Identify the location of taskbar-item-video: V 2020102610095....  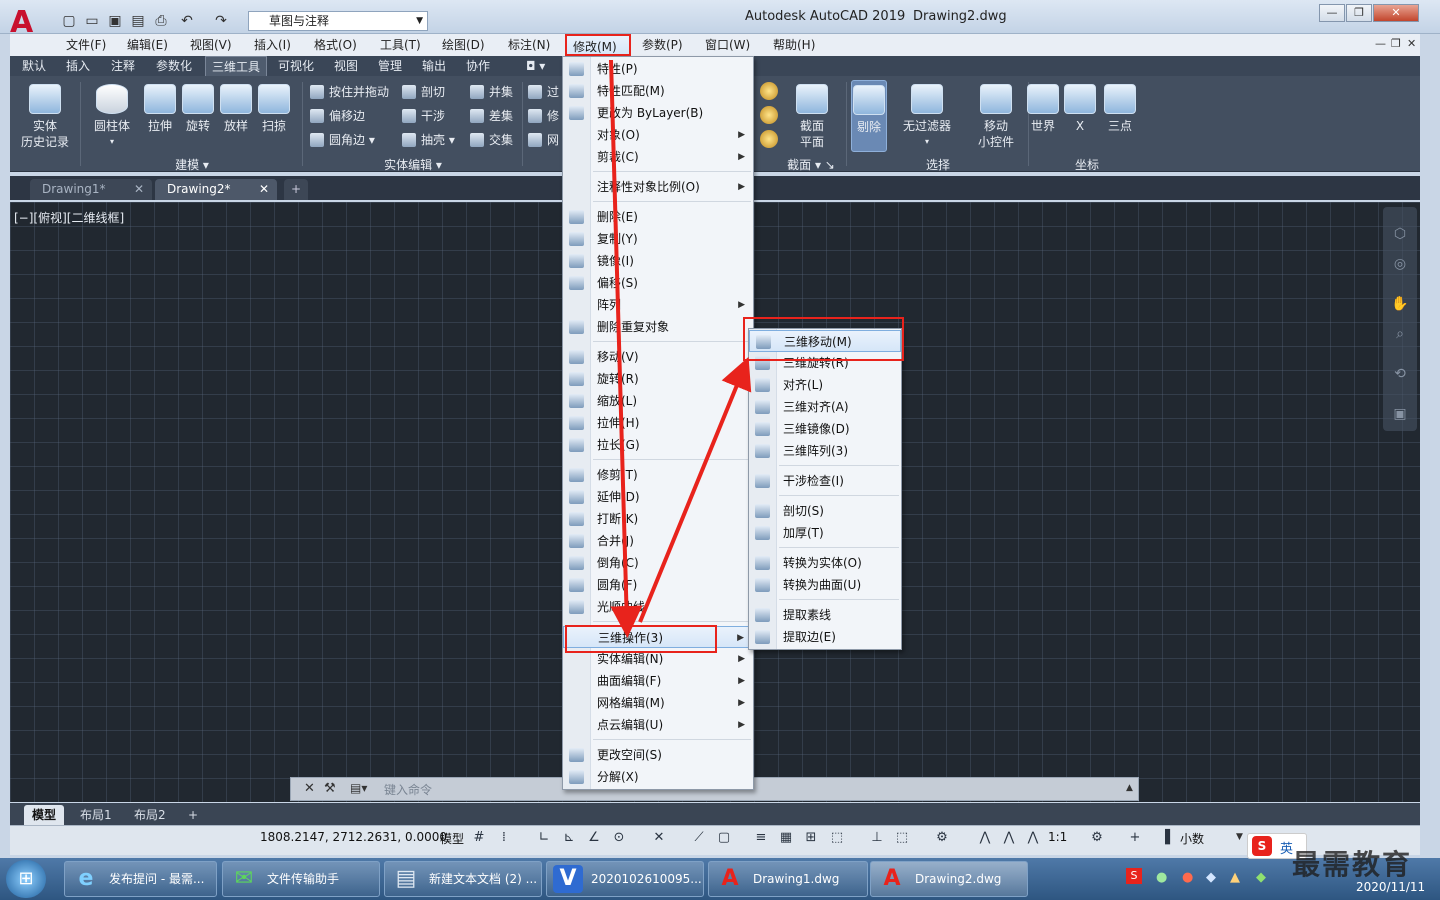
(625, 879).